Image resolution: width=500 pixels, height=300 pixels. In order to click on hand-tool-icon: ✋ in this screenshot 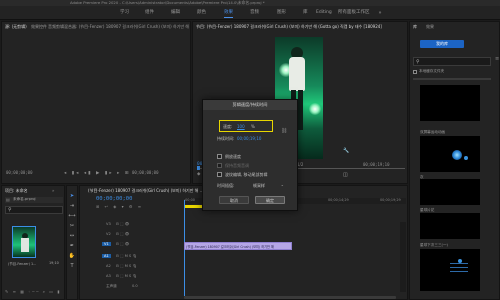, I will do `click(72, 256)`.